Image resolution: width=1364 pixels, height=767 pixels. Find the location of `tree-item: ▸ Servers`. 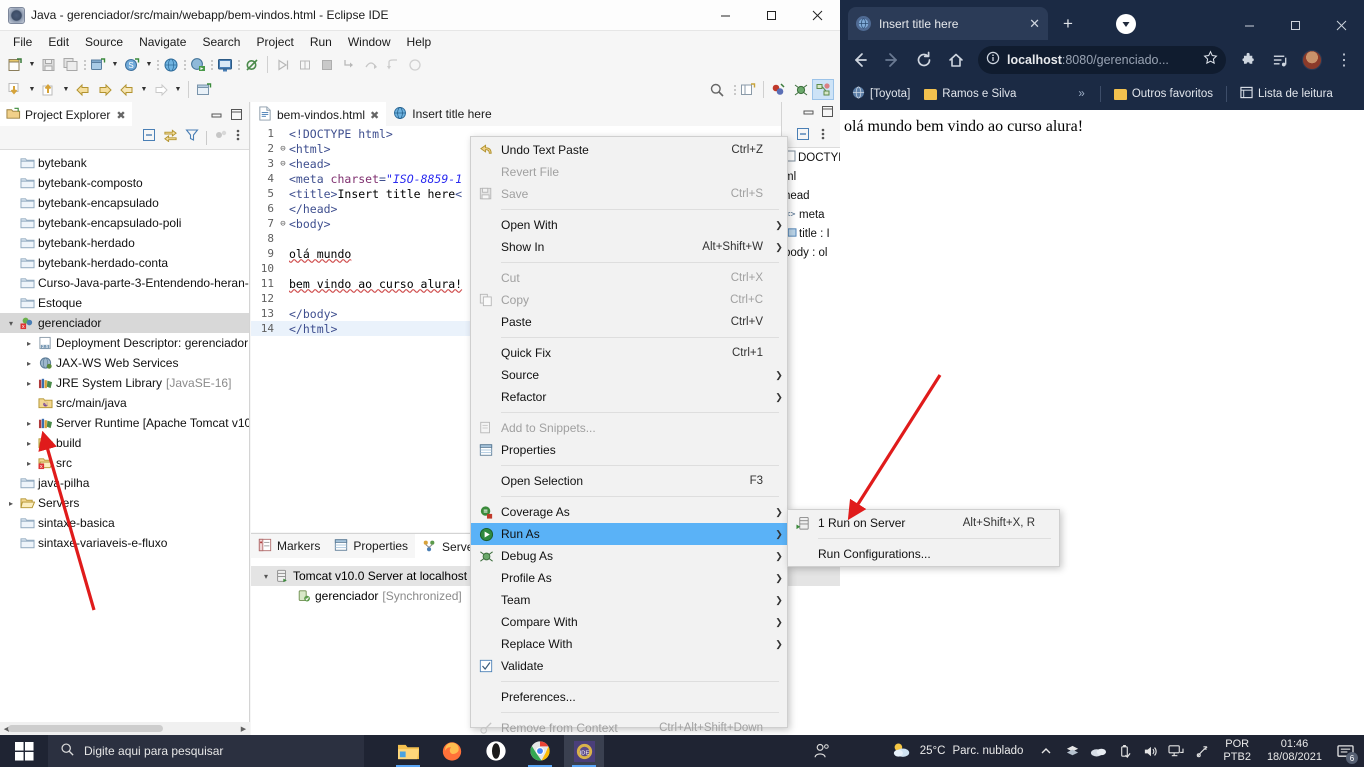

tree-item: ▸ Servers is located at coordinates (124, 503).